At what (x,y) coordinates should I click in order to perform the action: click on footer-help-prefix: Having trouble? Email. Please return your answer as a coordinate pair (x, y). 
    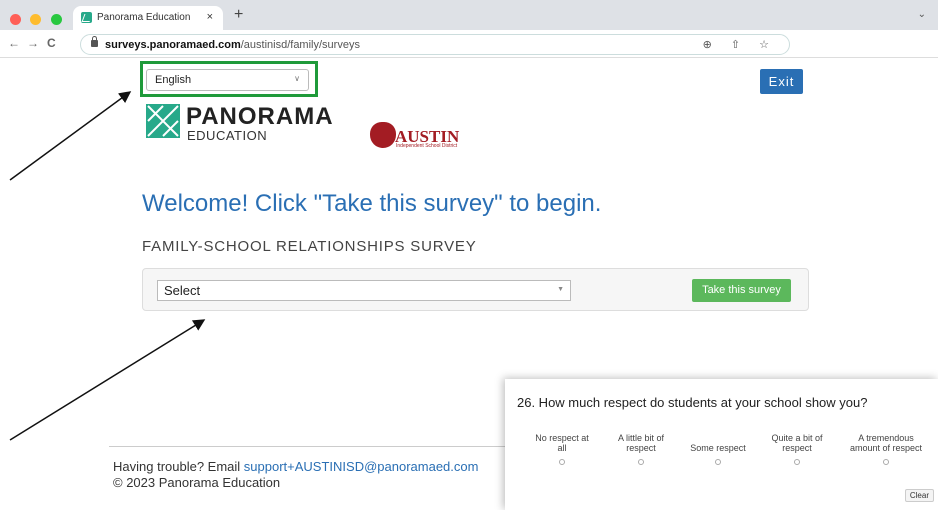
    Looking at the image, I should click on (178, 466).